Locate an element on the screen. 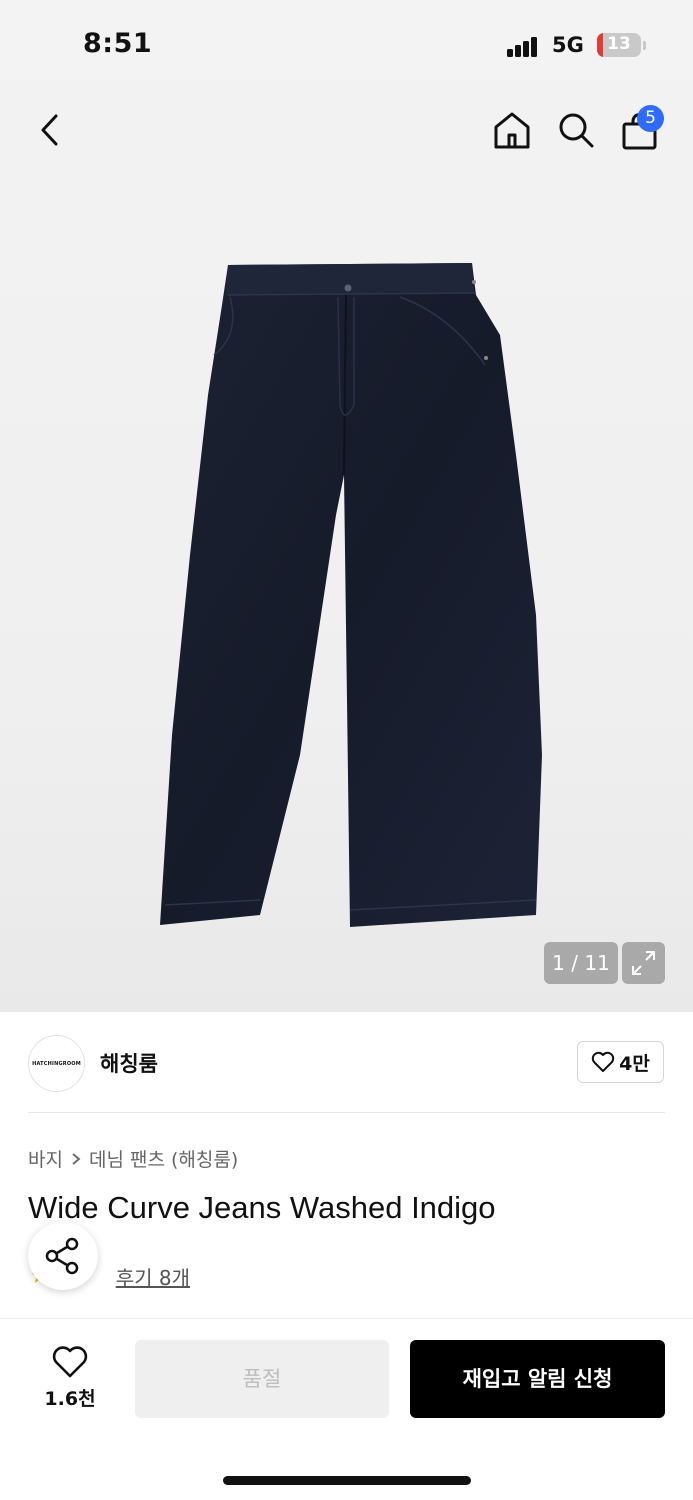  chevron-left-icon is located at coordinates (51, 130).